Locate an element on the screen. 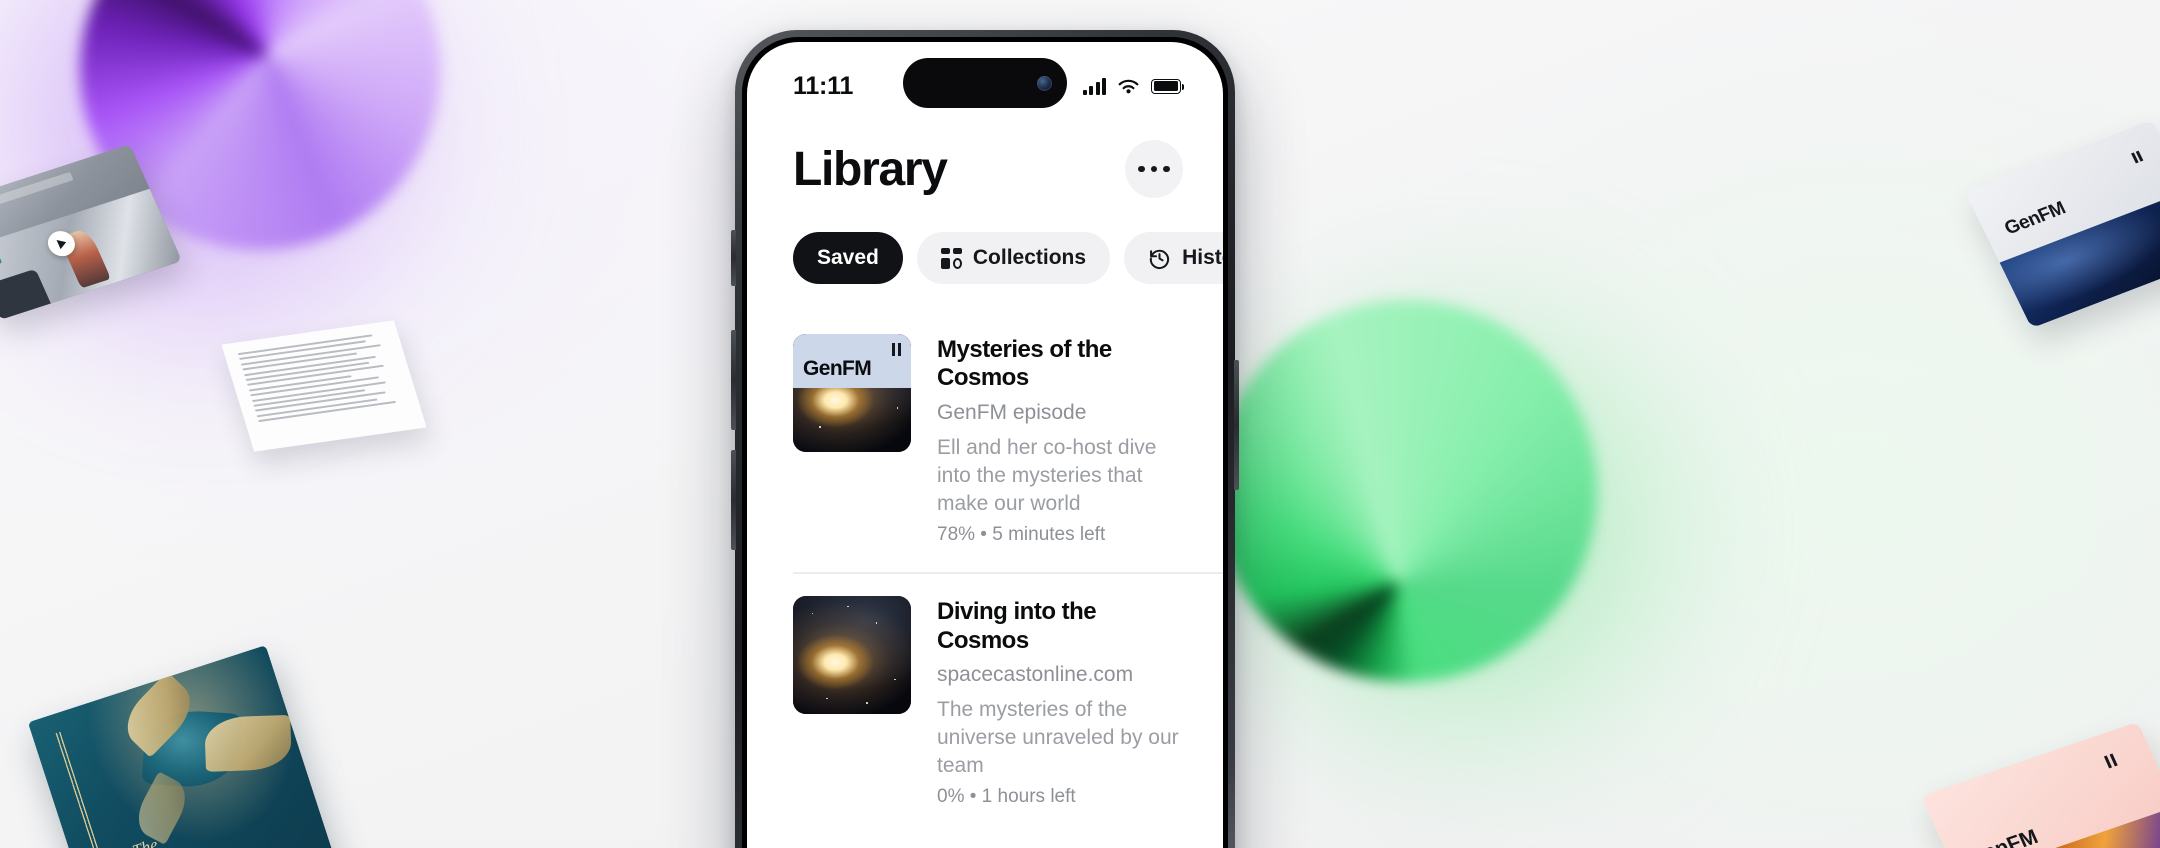 Image resolution: width=2160 pixels, height=848 pixels. tab-history: History is located at coordinates (1173, 258).